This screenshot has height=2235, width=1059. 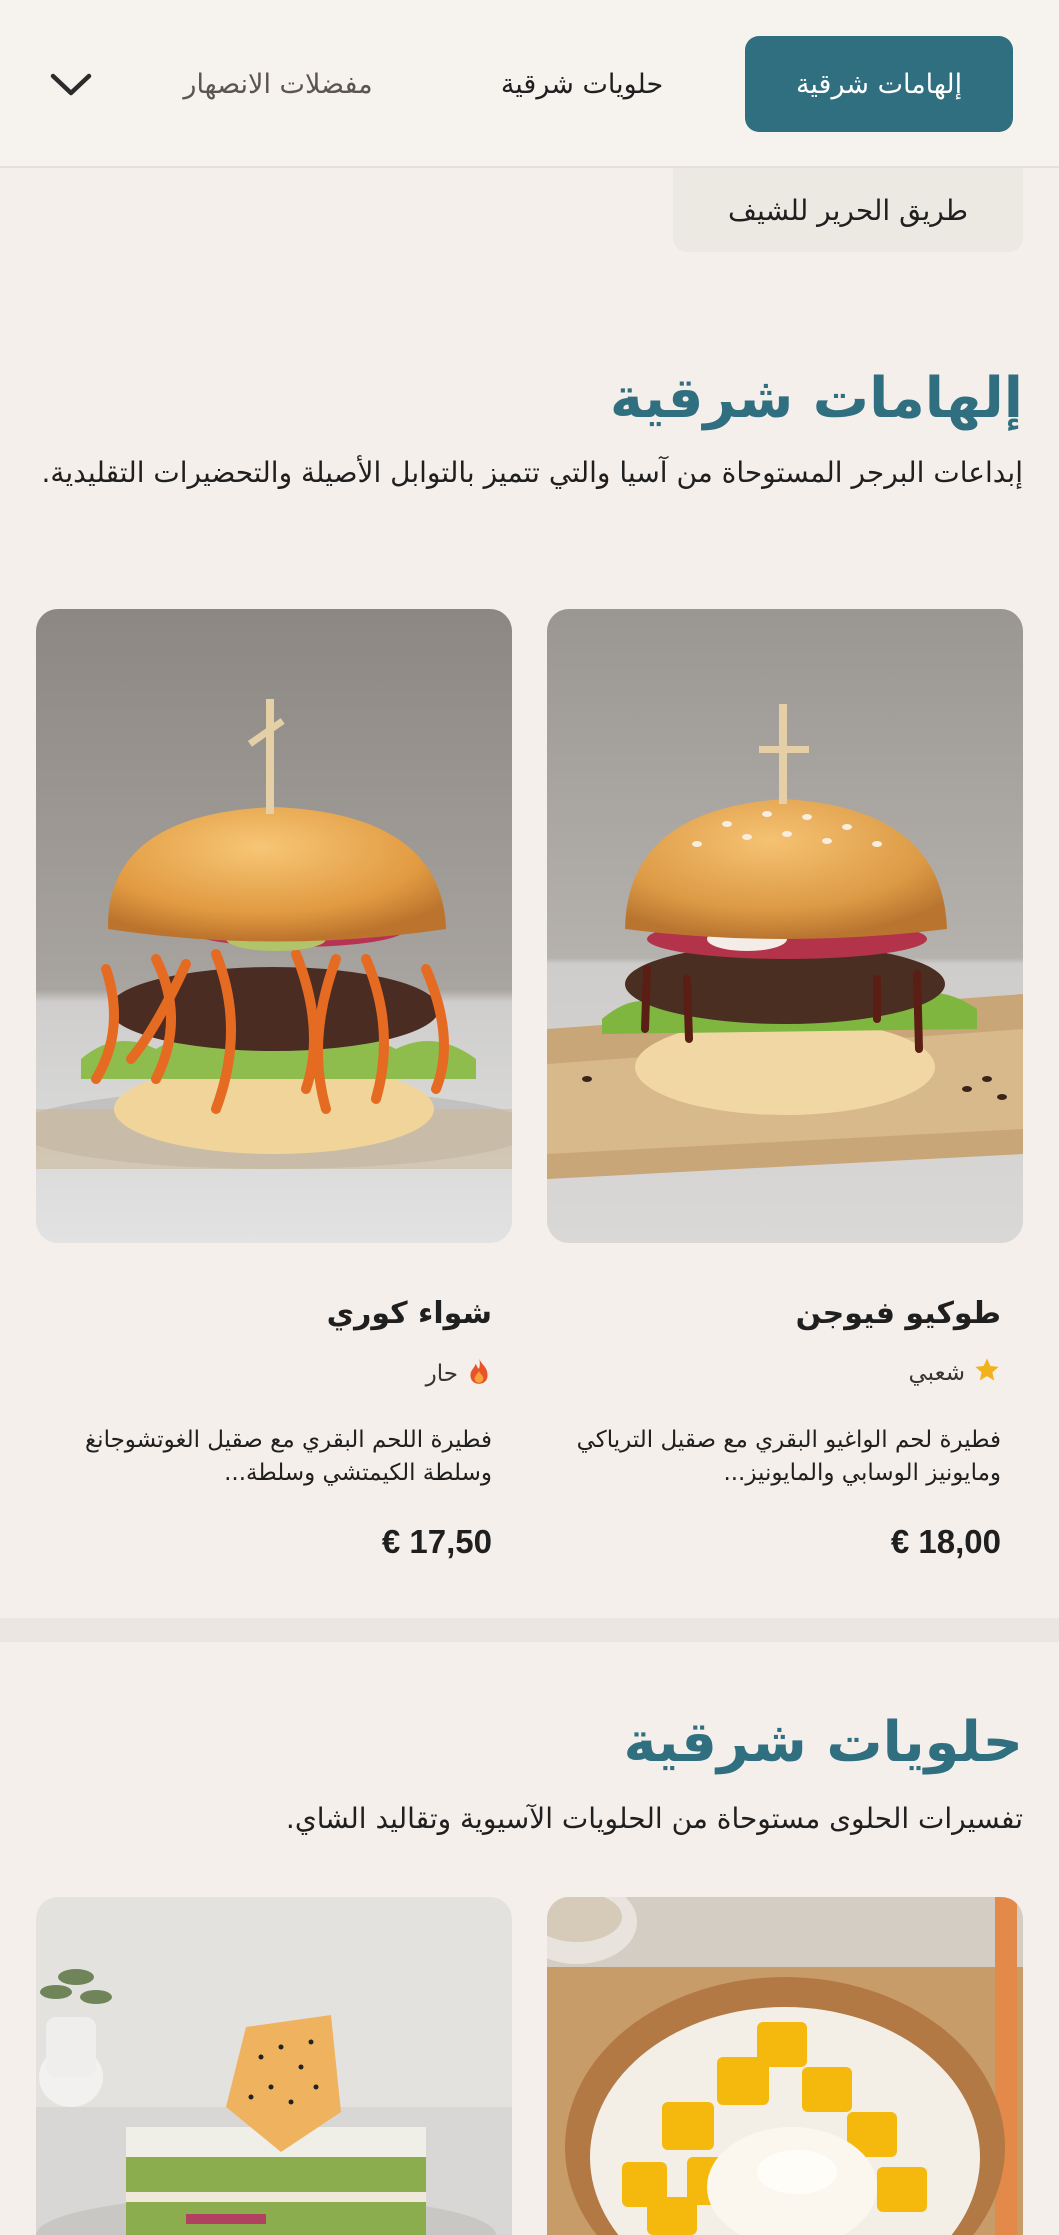 I want to click on fire-icon, so click(x=479, y=1374).